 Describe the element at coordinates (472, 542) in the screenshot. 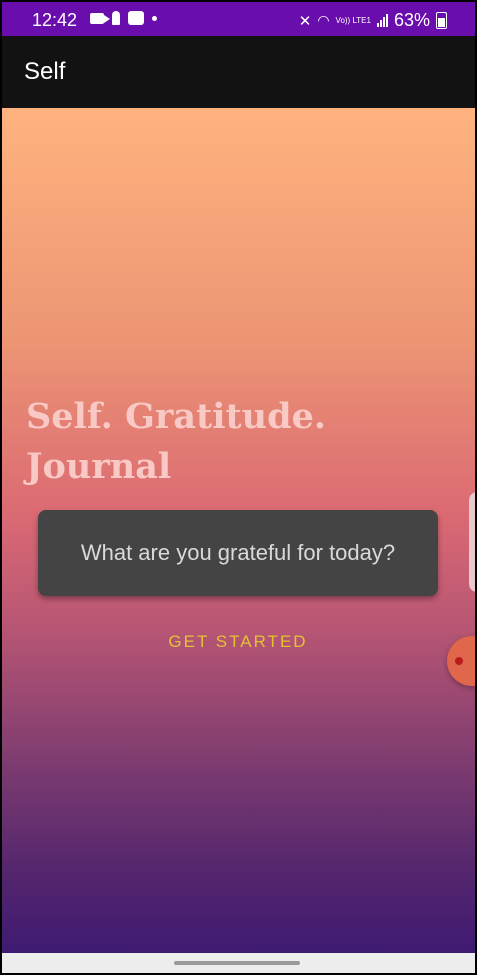

I see `next-card-peek` at that location.